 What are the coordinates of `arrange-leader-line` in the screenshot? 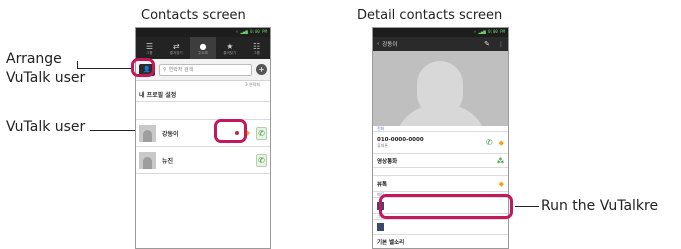 It's located at (104, 68).